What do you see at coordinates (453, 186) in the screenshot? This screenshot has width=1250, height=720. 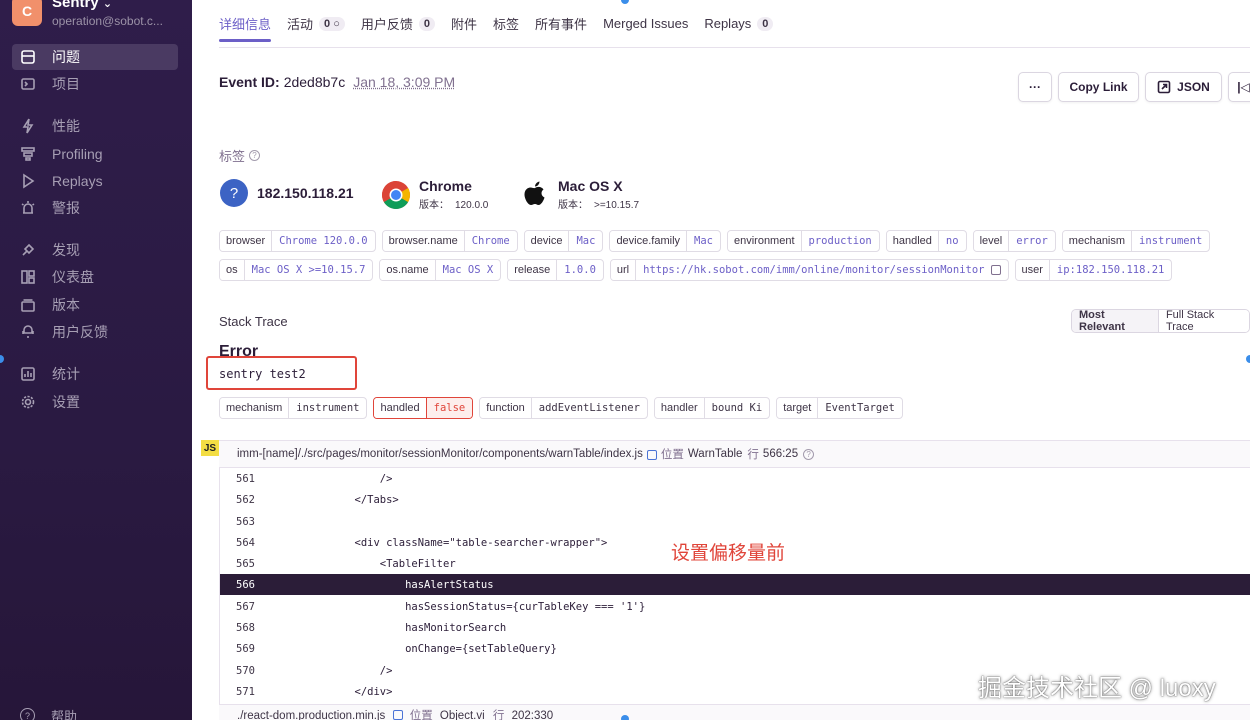 I see `browser-name: Chrome` at bounding box center [453, 186].